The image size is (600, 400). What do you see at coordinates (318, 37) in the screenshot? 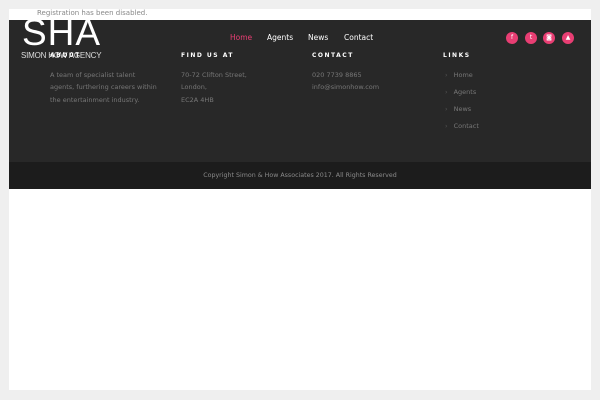
I see `nav-news: News` at bounding box center [318, 37].